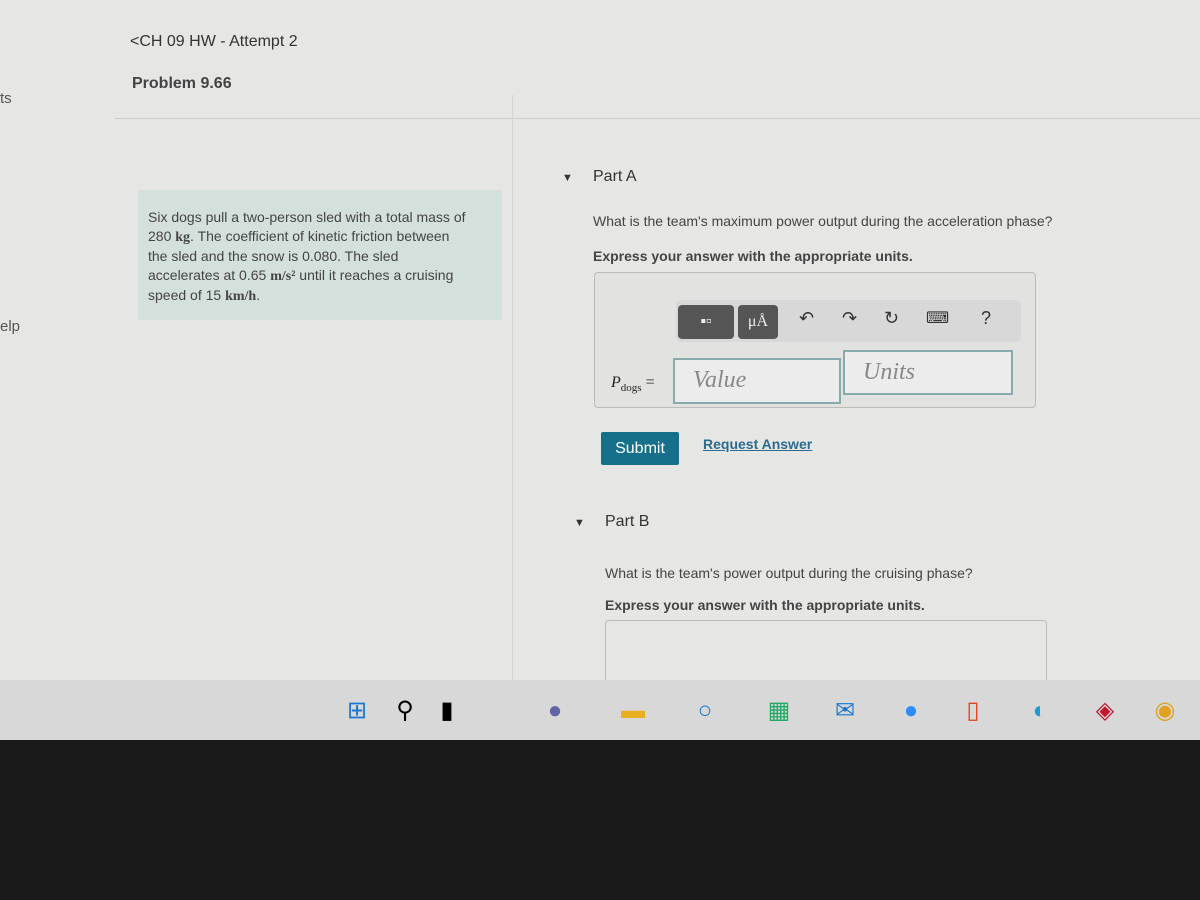  What do you see at coordinates (891, 318) in the screenshot?
I see `reset-icon: ↻` at bounding box center [891, 318].